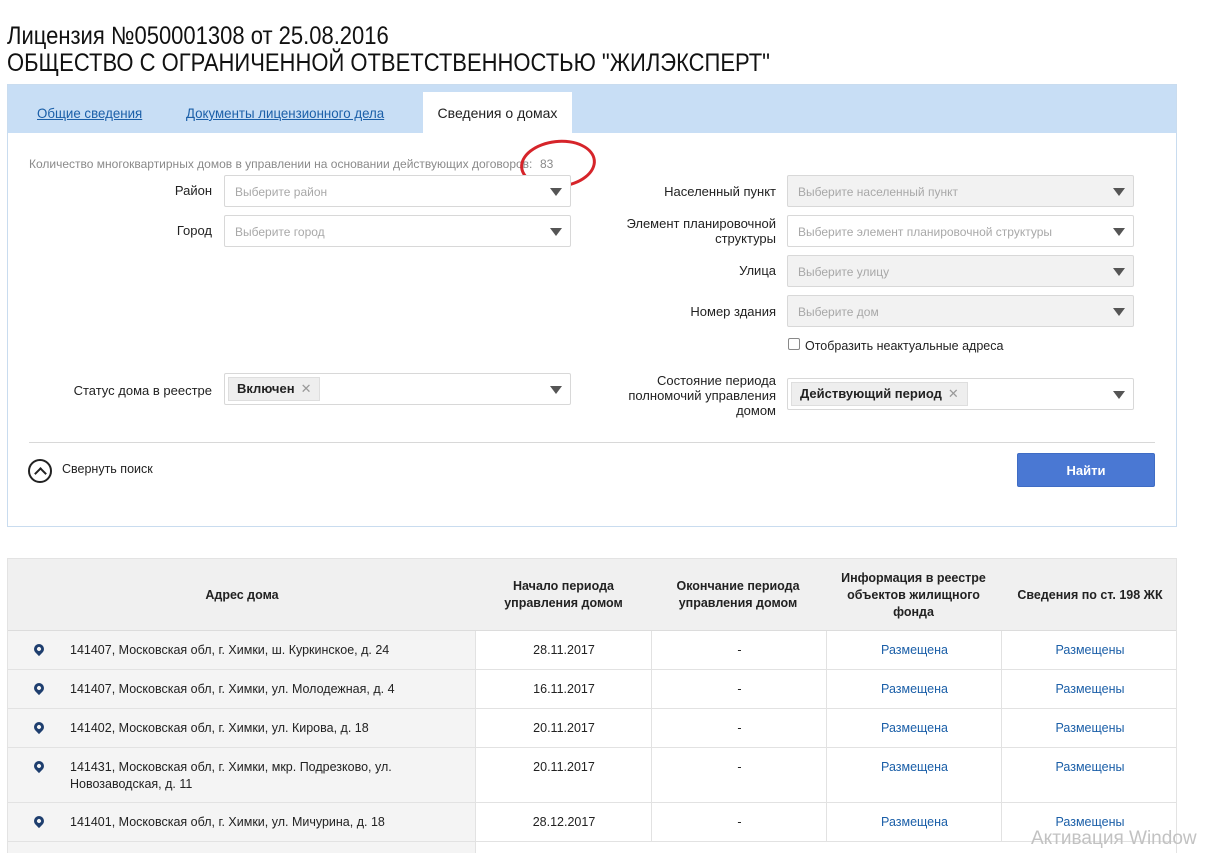 The height and width of the screenshot is (853, 1207). What do you see at coordinates (397, 231) in the screenshot?
I see `city-select: Выберите город` at bounding box center [397, 231].